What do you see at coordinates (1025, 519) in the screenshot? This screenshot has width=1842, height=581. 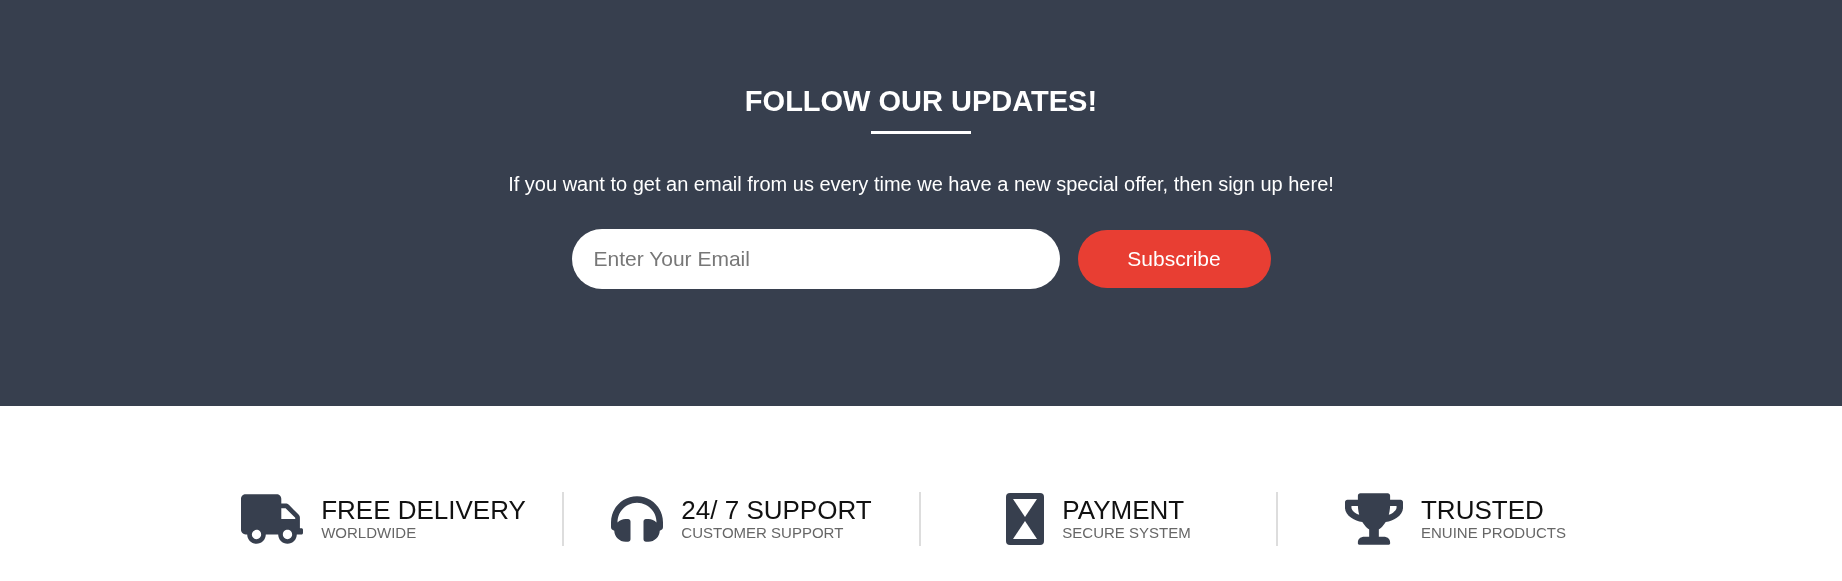 I see `hourglass-icon` at bounding box center [1025, 519].